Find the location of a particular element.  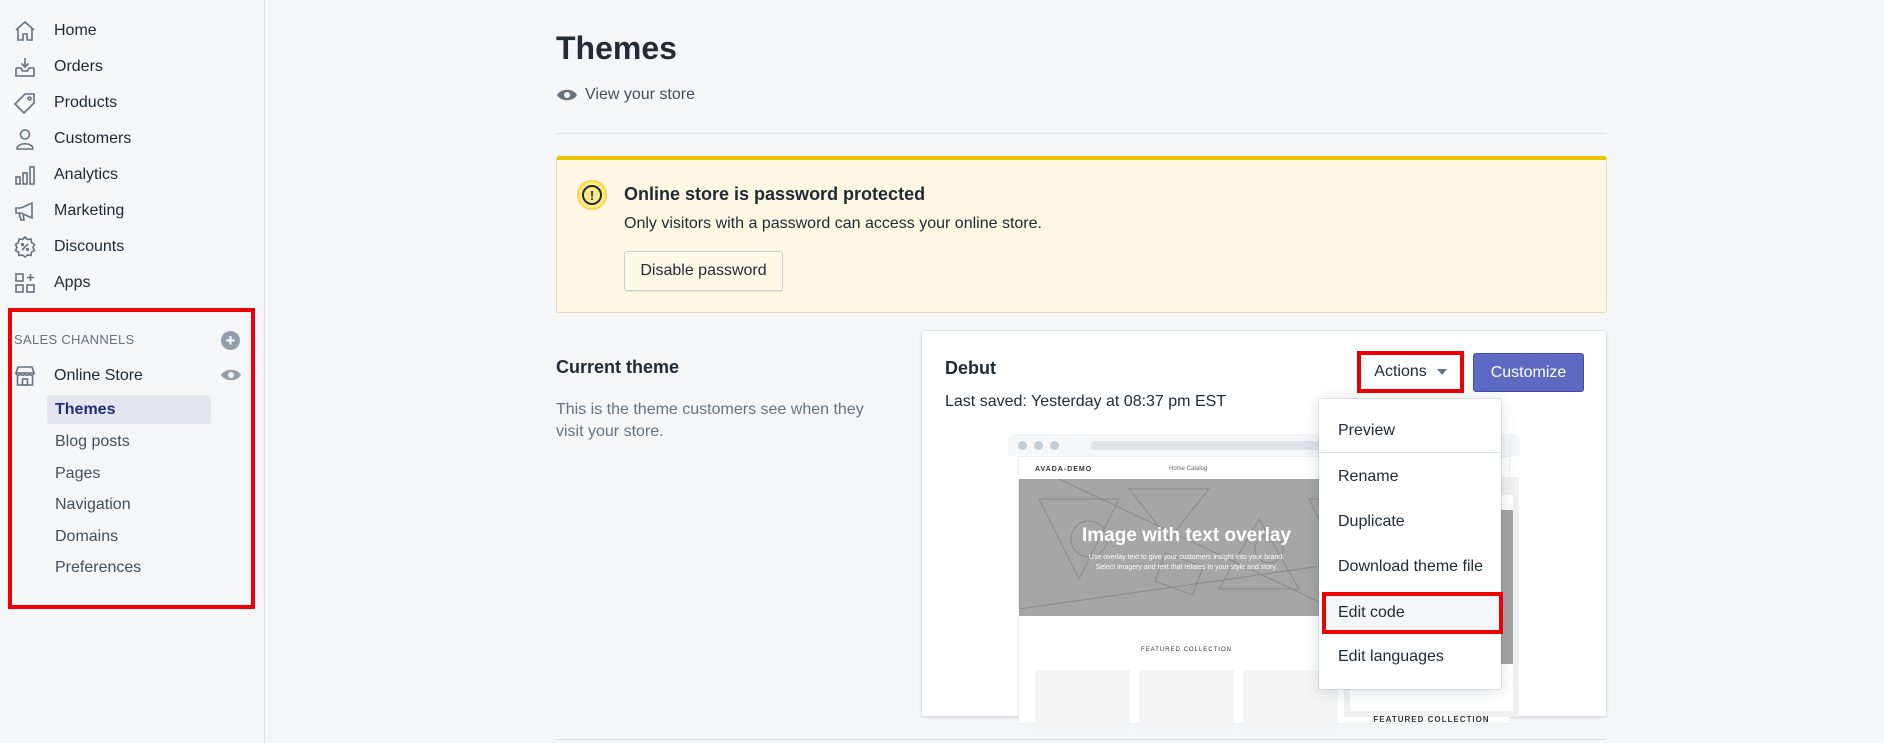

person-icon is located at coordinates (25, 139).